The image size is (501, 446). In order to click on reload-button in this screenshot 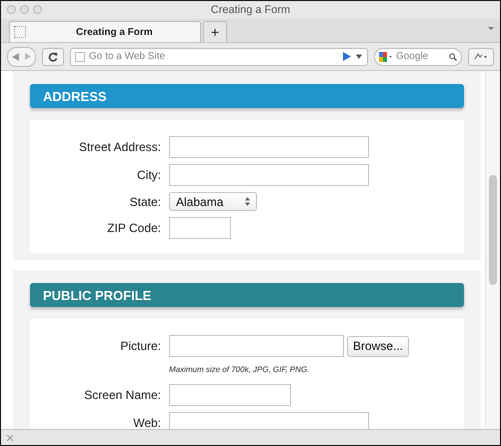, I will do `click(53, 57)`.